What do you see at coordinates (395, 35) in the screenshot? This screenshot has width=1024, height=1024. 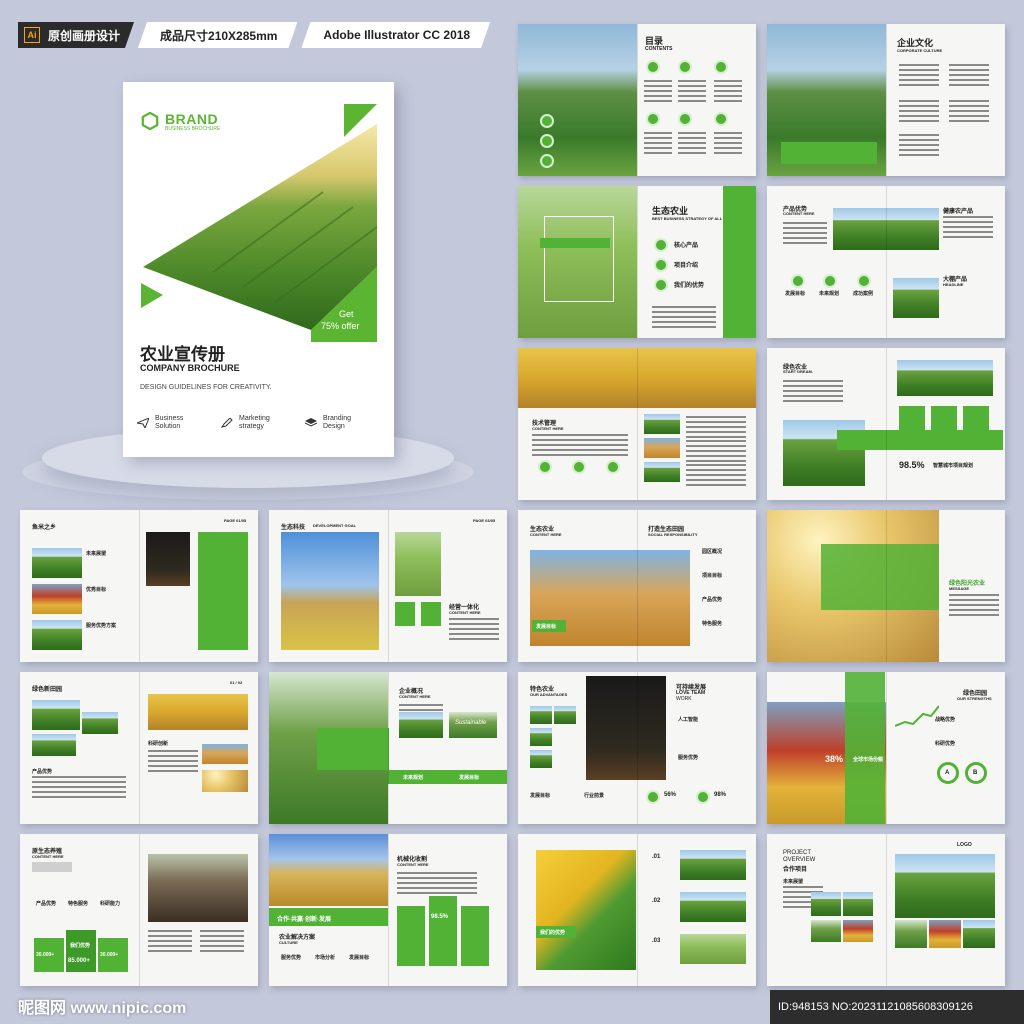 I see `header-tag-software: Adobe Illustrator CC 2018` at bounding box center [395, 35].